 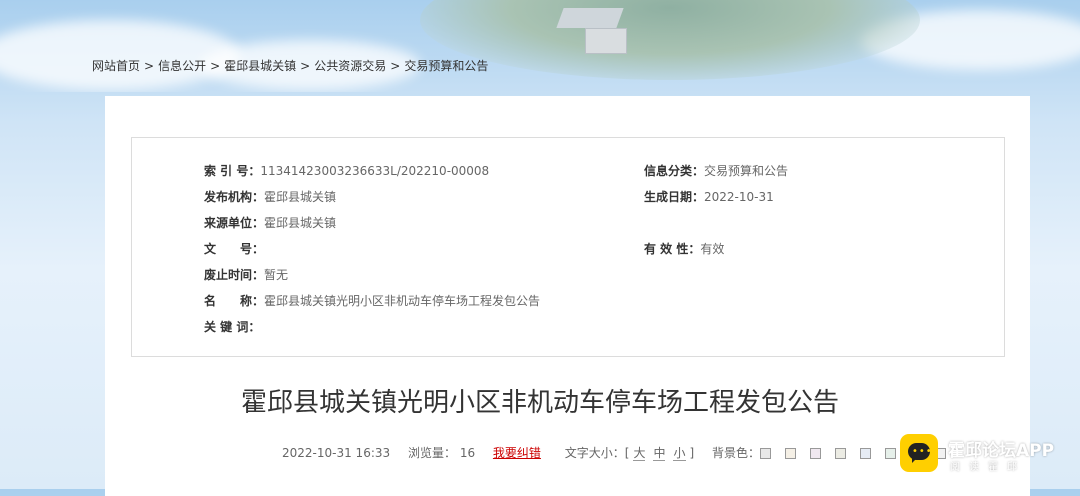 What do you see at coordinates (446, 66) in the screenshot?
I see `breadcrumb-current: 交易预算和公告` at bounding box center [446, 66].